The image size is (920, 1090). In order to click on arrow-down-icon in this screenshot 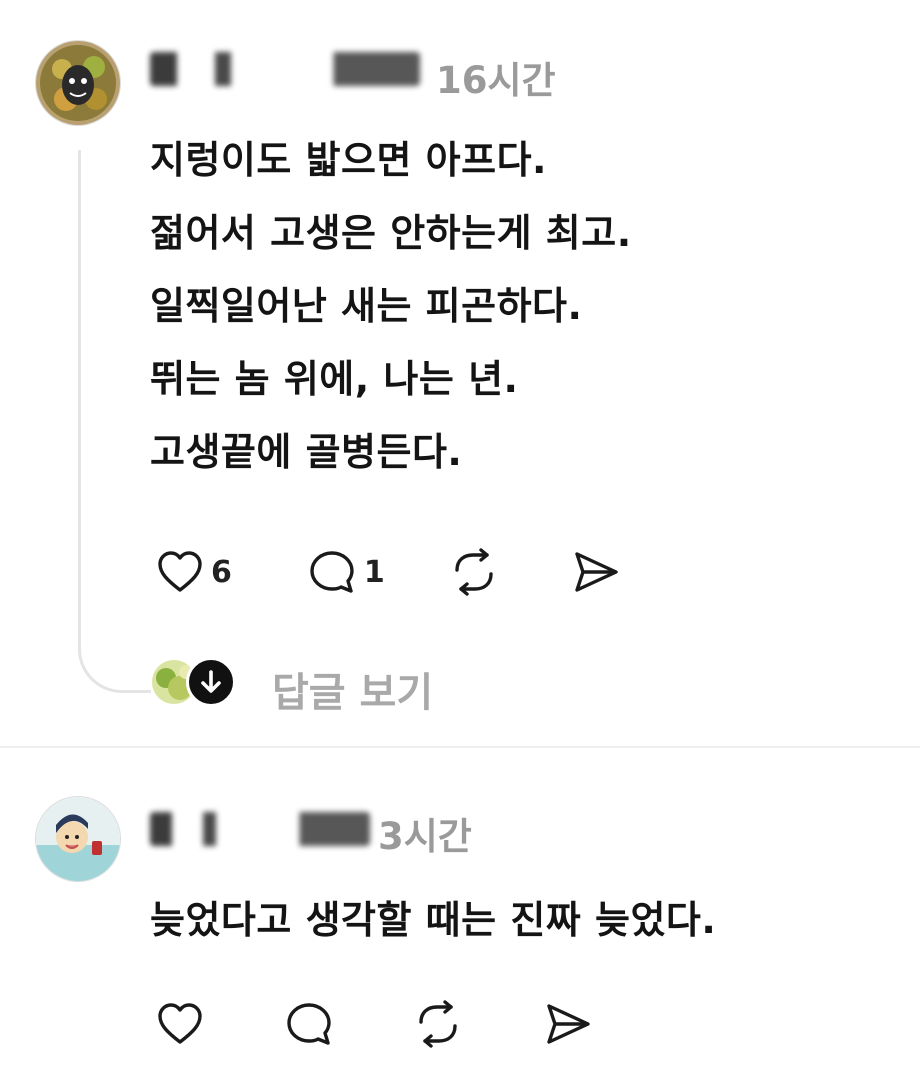, I will do `click(211, 681)`.